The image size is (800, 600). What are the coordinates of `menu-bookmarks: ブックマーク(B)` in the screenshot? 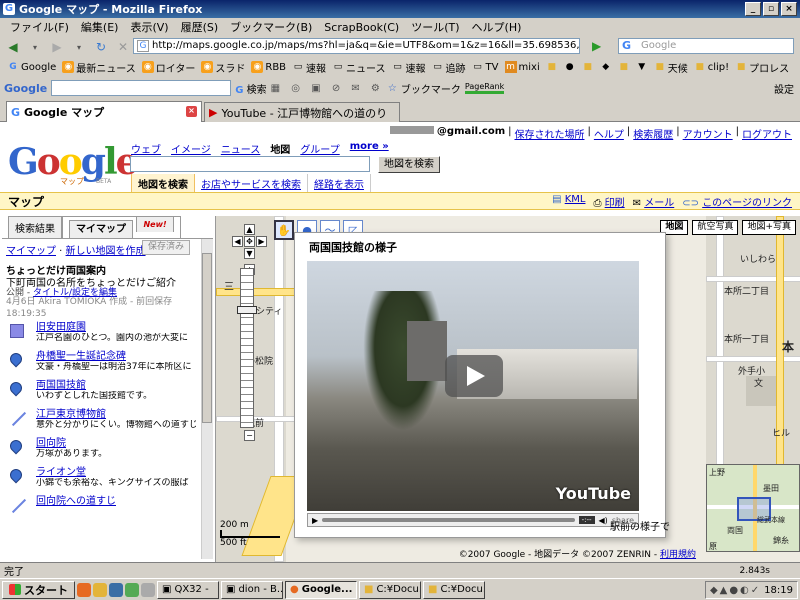 It's located at (271, 27).